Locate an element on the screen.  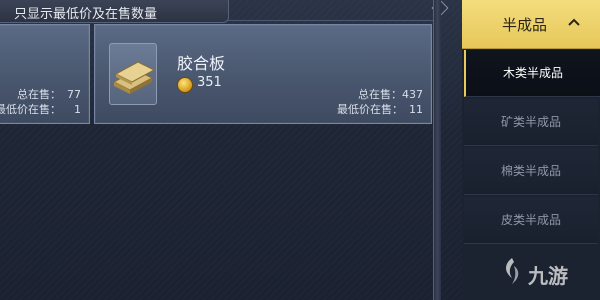
category-item-leather: 皮类半成品 is located at coordinates (531, 220).